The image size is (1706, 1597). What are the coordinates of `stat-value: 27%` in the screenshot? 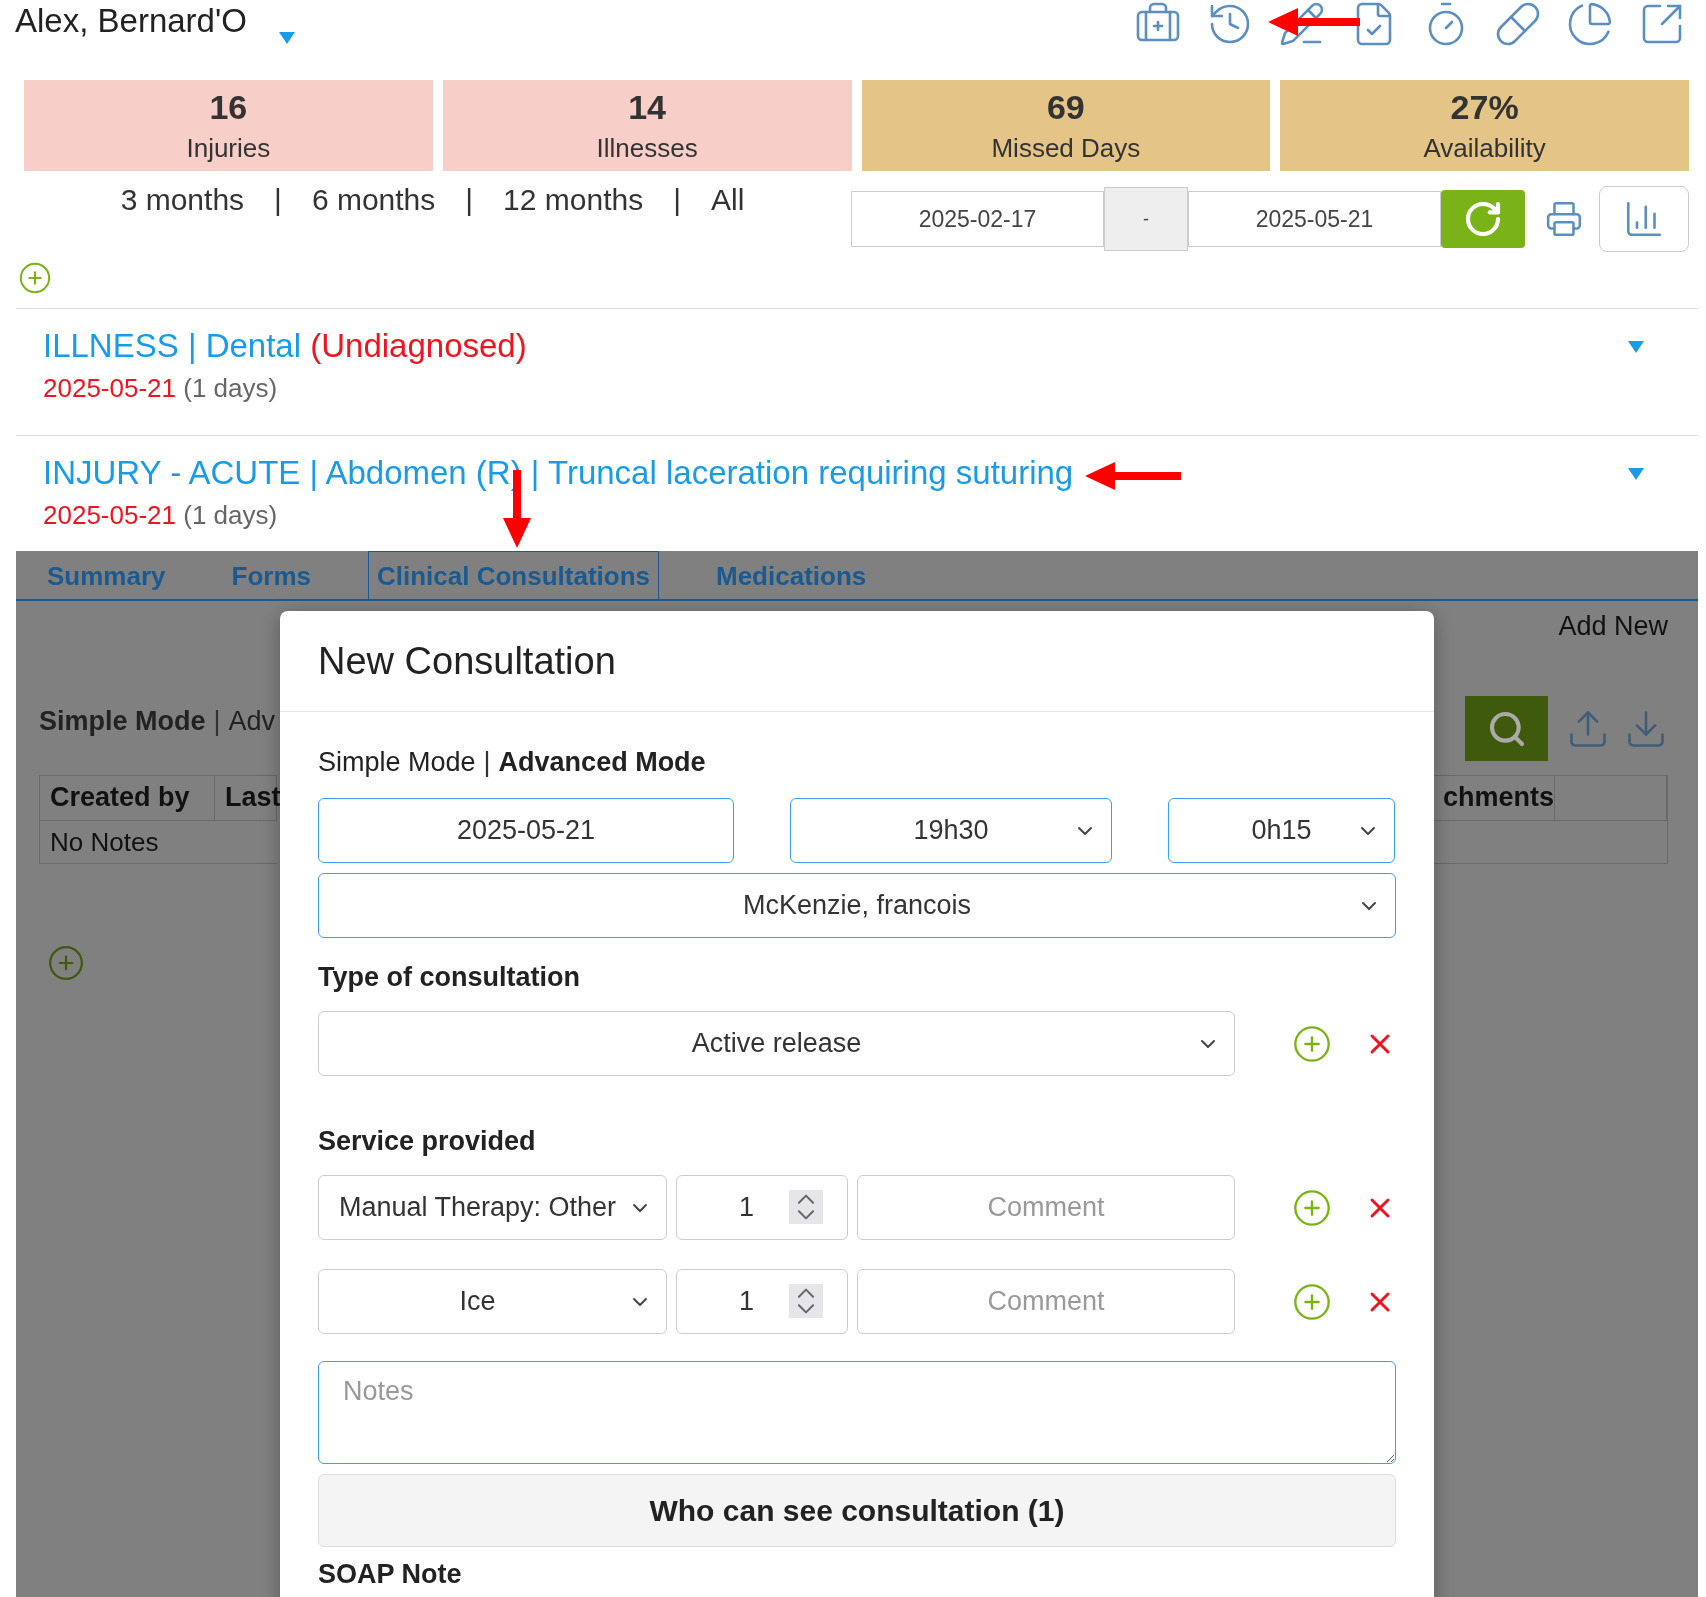 It's located at (1484, 107).